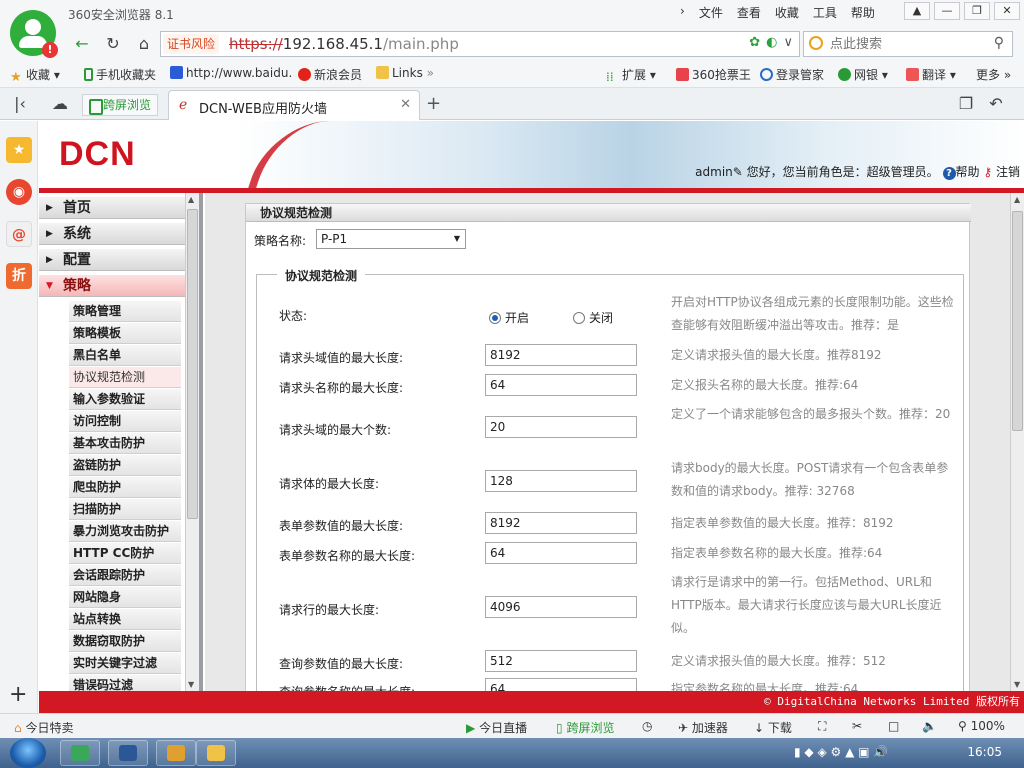  Describe the element at coordinates (738, 172) in the screenshot. I see `edit-icon: ✎` at that location.